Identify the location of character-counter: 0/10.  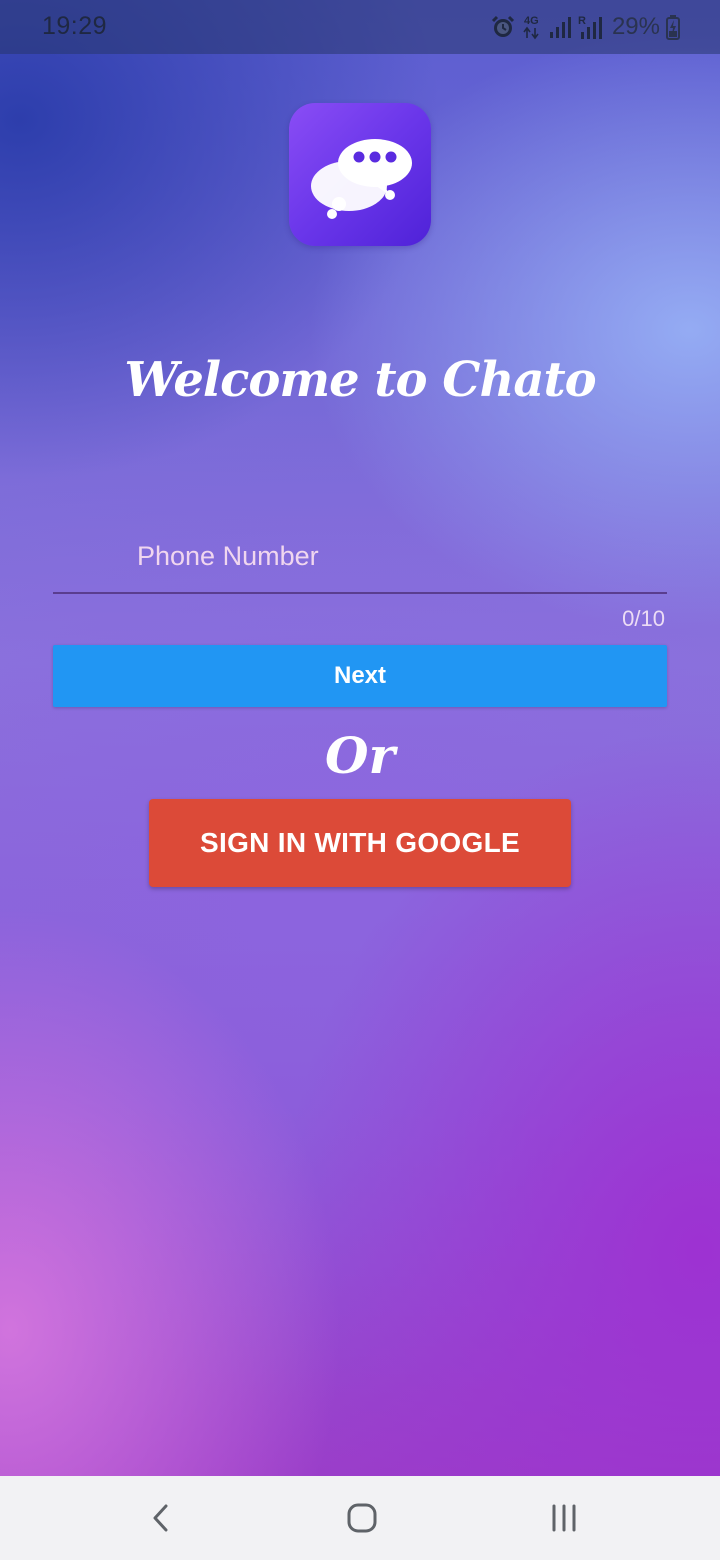
(643, 618).